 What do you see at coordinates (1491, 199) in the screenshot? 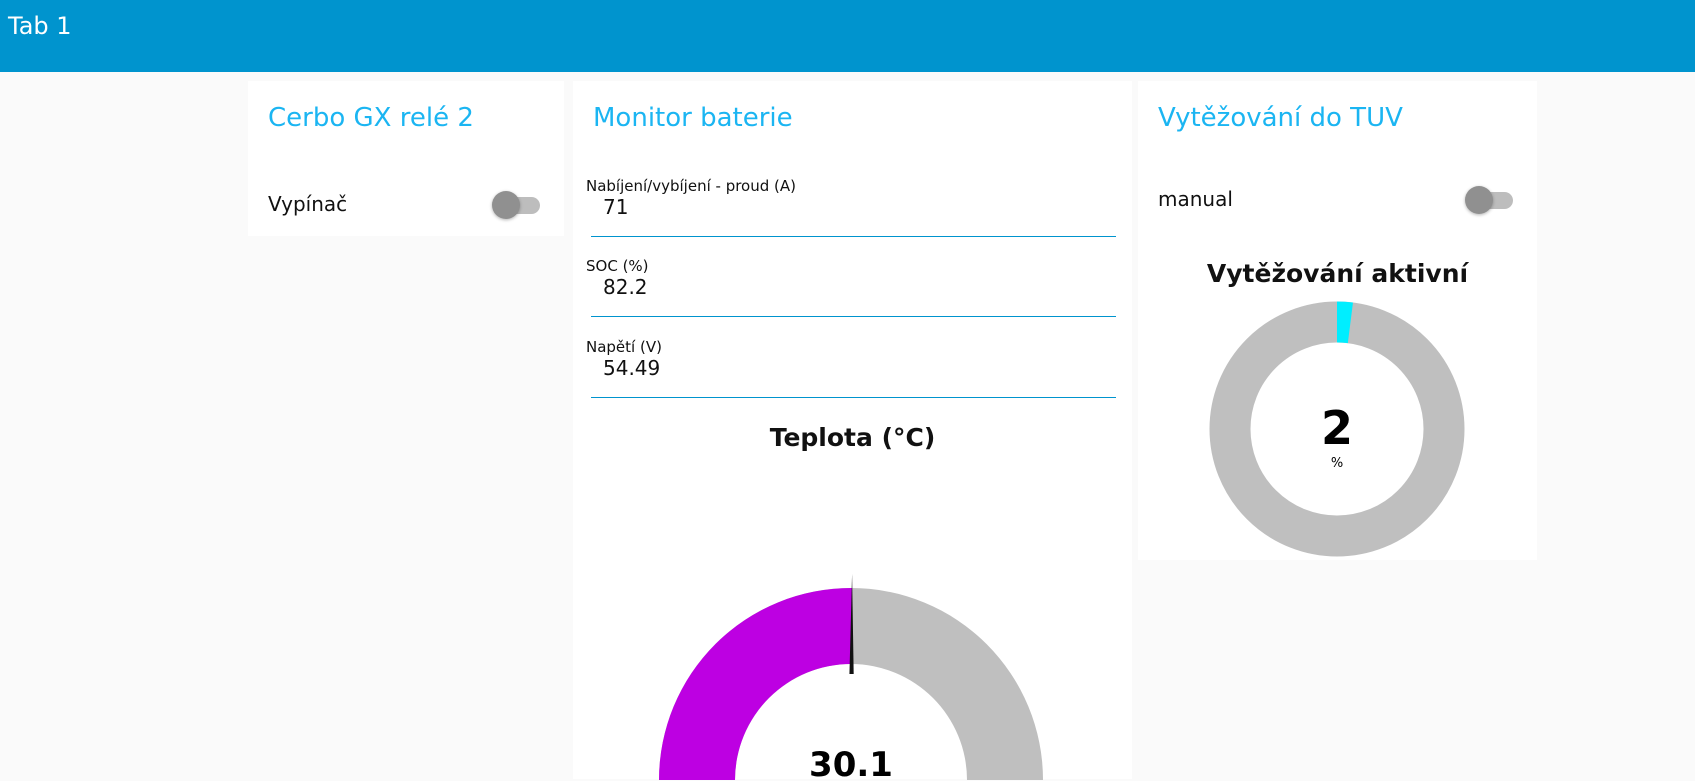
I see `manual-toggle` at bounding box center [1491, 199].